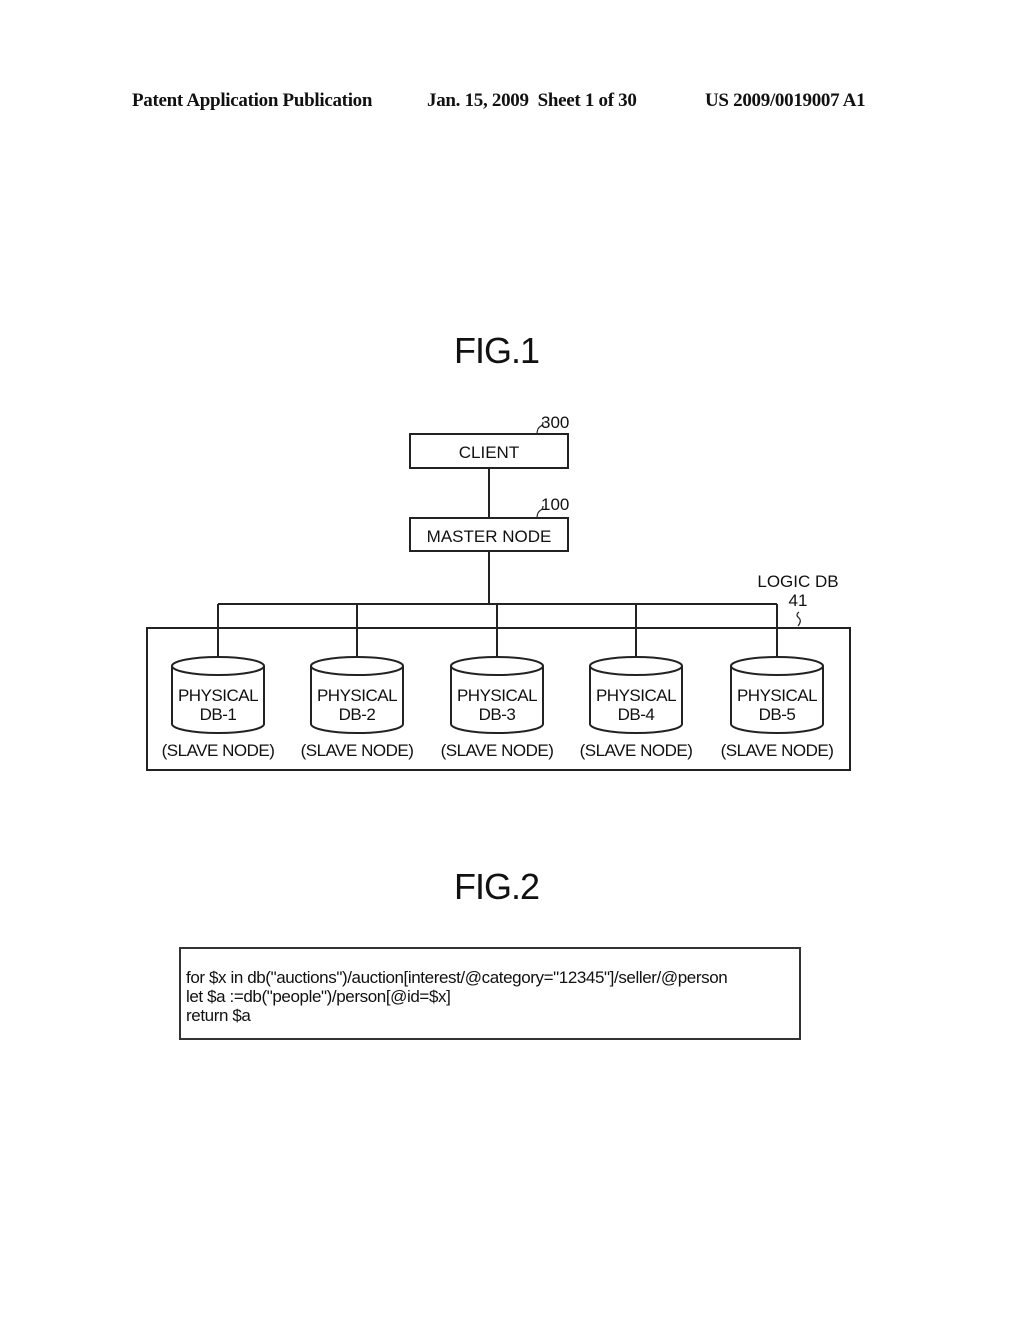 The image size is (1024, 1320). I want to click on master-ref: 100, so click(555, 504).